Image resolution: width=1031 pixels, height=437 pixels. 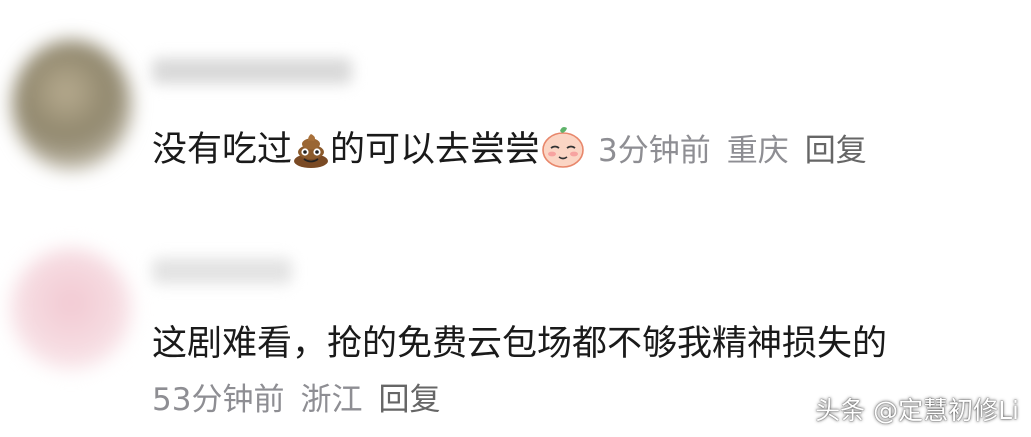 I want to click on poop-emoji-icon, so click(x=311, y=151).